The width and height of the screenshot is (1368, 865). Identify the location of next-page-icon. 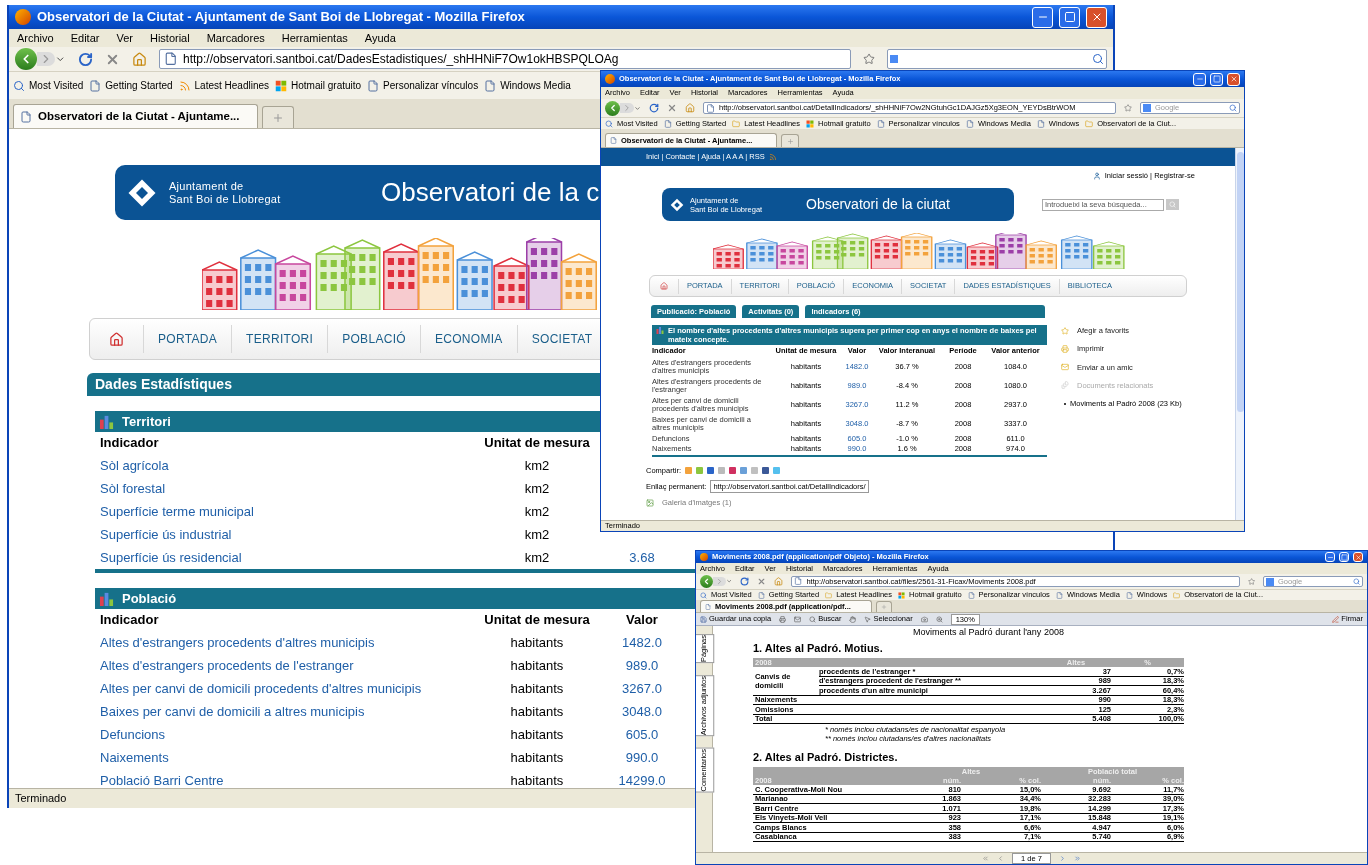
(1062, 858).